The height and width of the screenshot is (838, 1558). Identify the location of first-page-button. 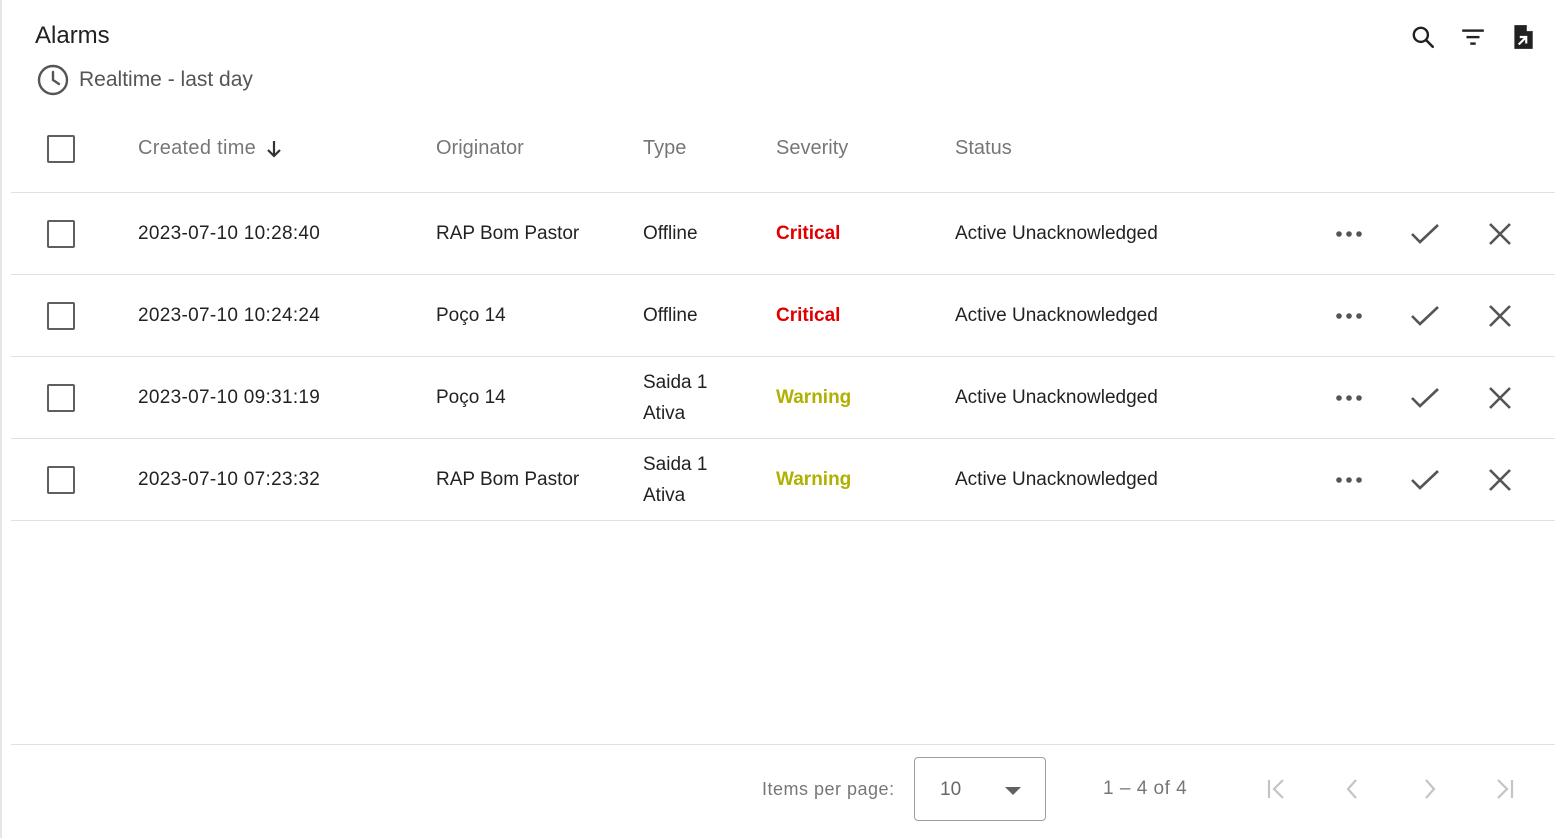
(1277, 789).